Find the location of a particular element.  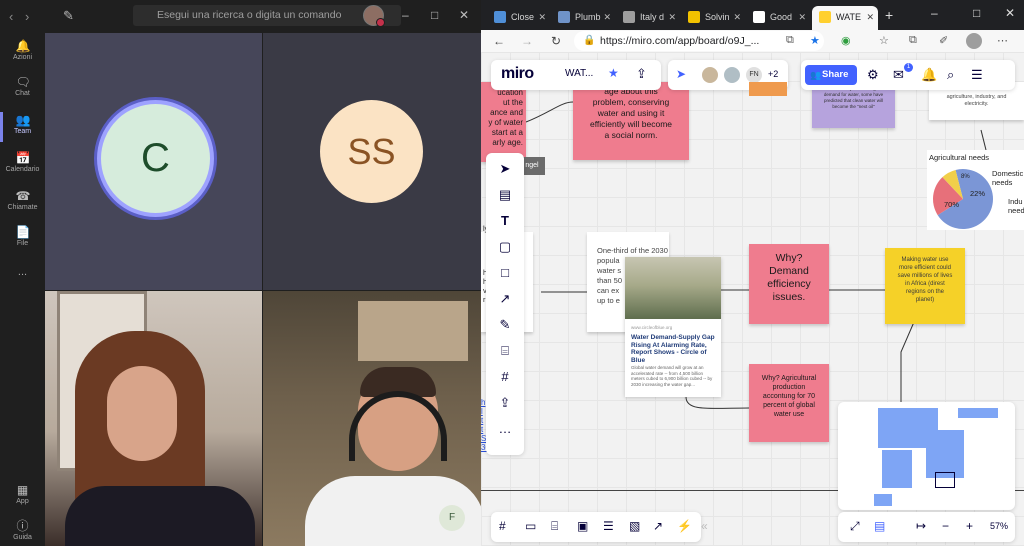

browser-tab: Close ✕ is located at coordinates (518, 18).